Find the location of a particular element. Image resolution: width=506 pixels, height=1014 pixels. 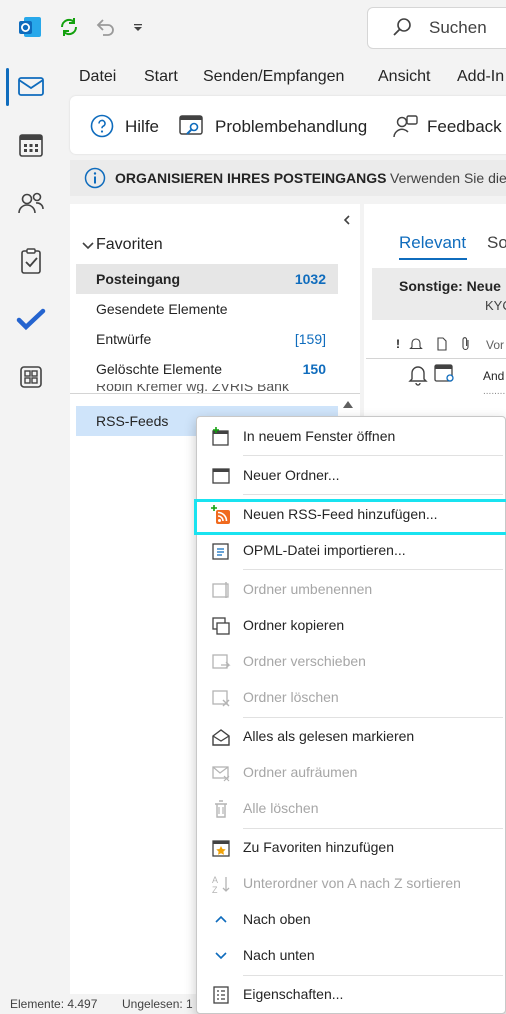

folder-robin-kremer: Robin Kremer wg. ZVRIS Bank is located at coordinates (207, 391).